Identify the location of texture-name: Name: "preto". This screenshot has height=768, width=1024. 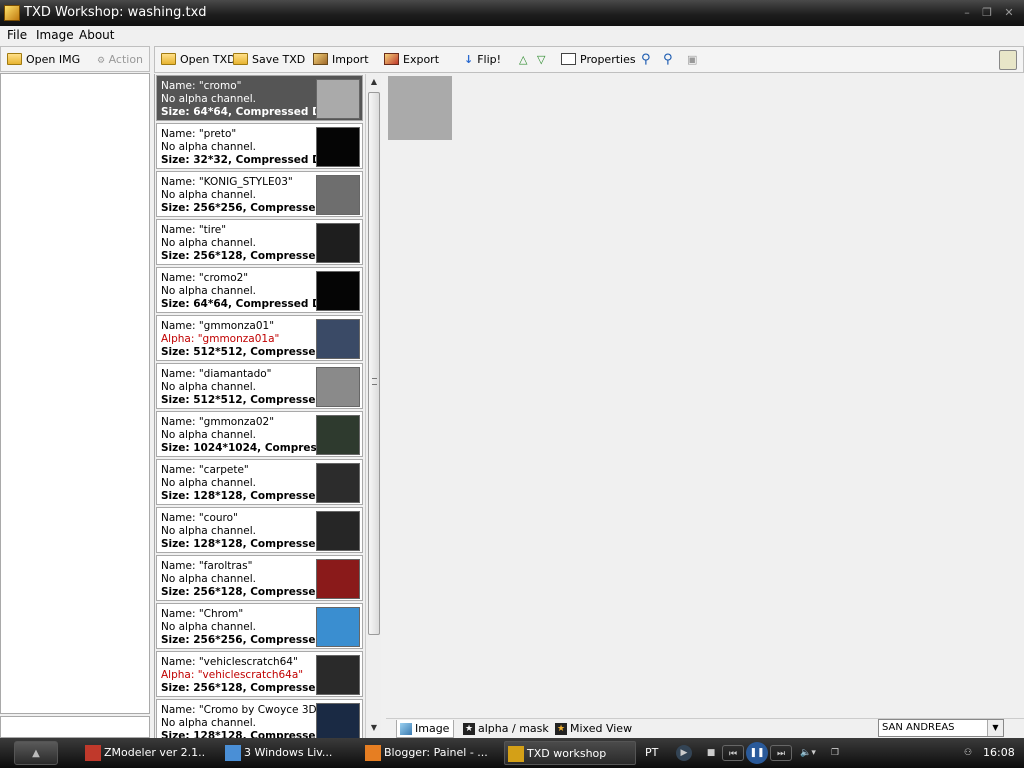
(199, 134).